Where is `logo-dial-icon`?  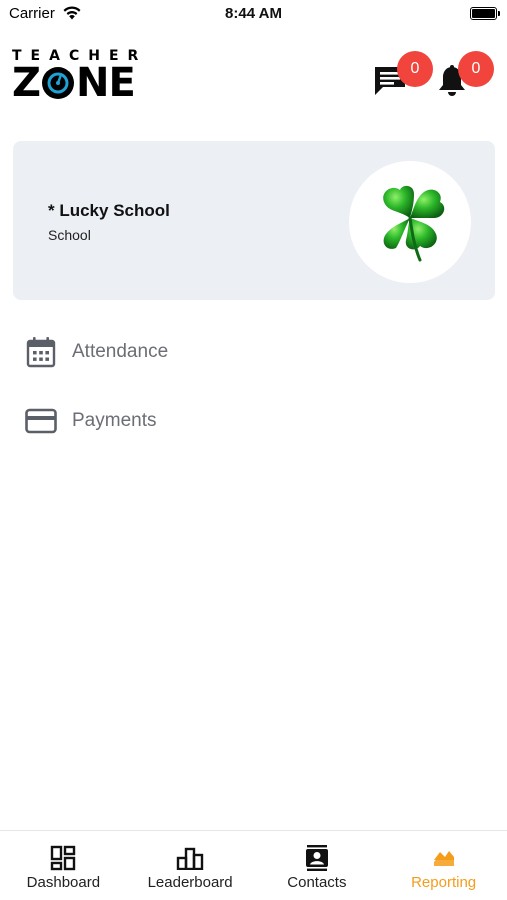 logo-dial-icon is located at coordinates (58, 83).